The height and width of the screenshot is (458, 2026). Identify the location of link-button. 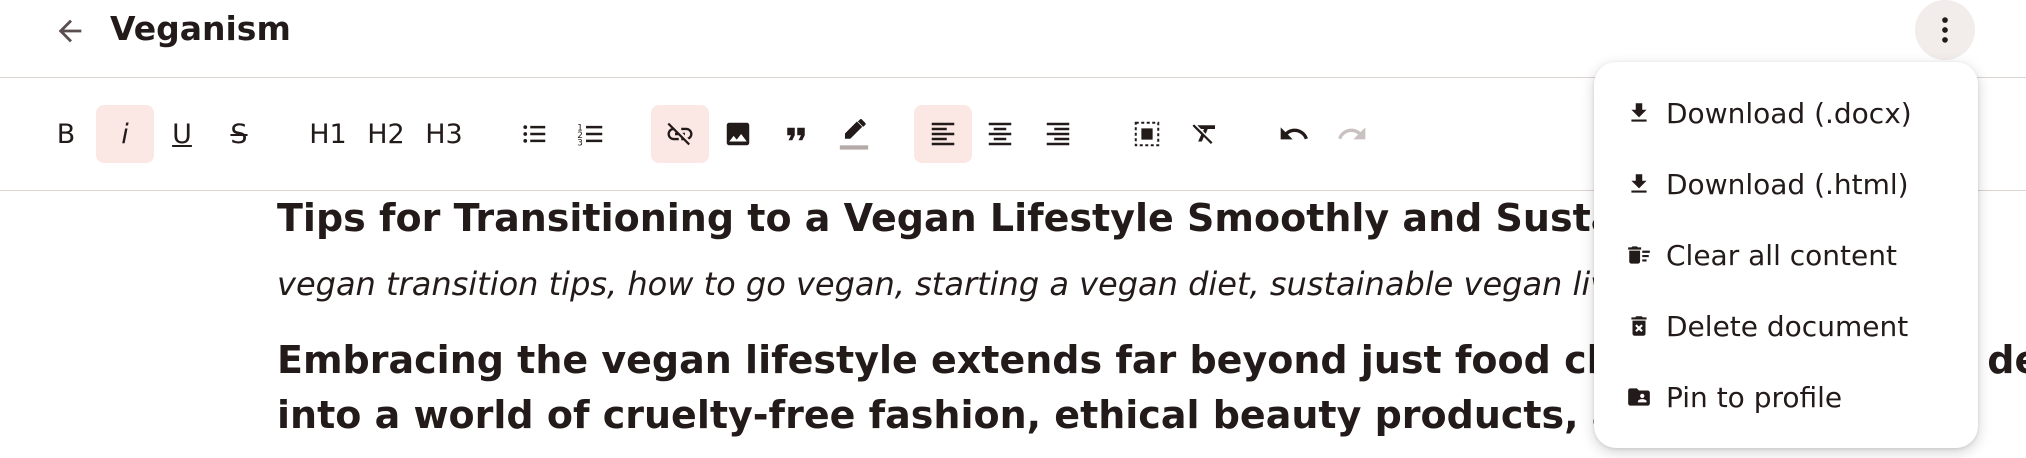
(680, 134).